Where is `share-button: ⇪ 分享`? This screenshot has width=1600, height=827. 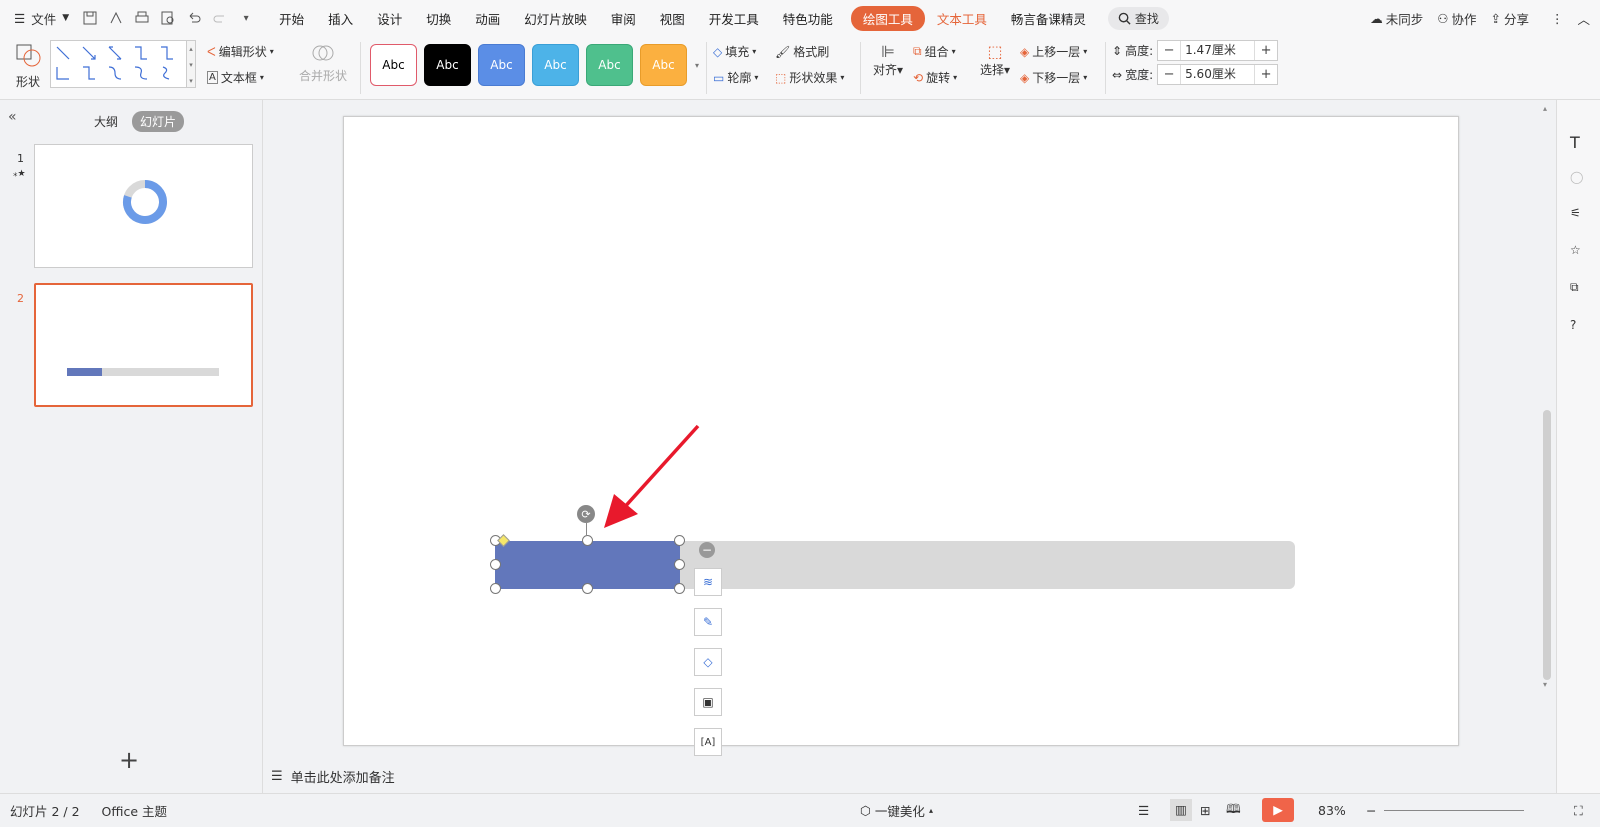 share-button: ⇪ 分享 is located at coordinates (1509, 18).